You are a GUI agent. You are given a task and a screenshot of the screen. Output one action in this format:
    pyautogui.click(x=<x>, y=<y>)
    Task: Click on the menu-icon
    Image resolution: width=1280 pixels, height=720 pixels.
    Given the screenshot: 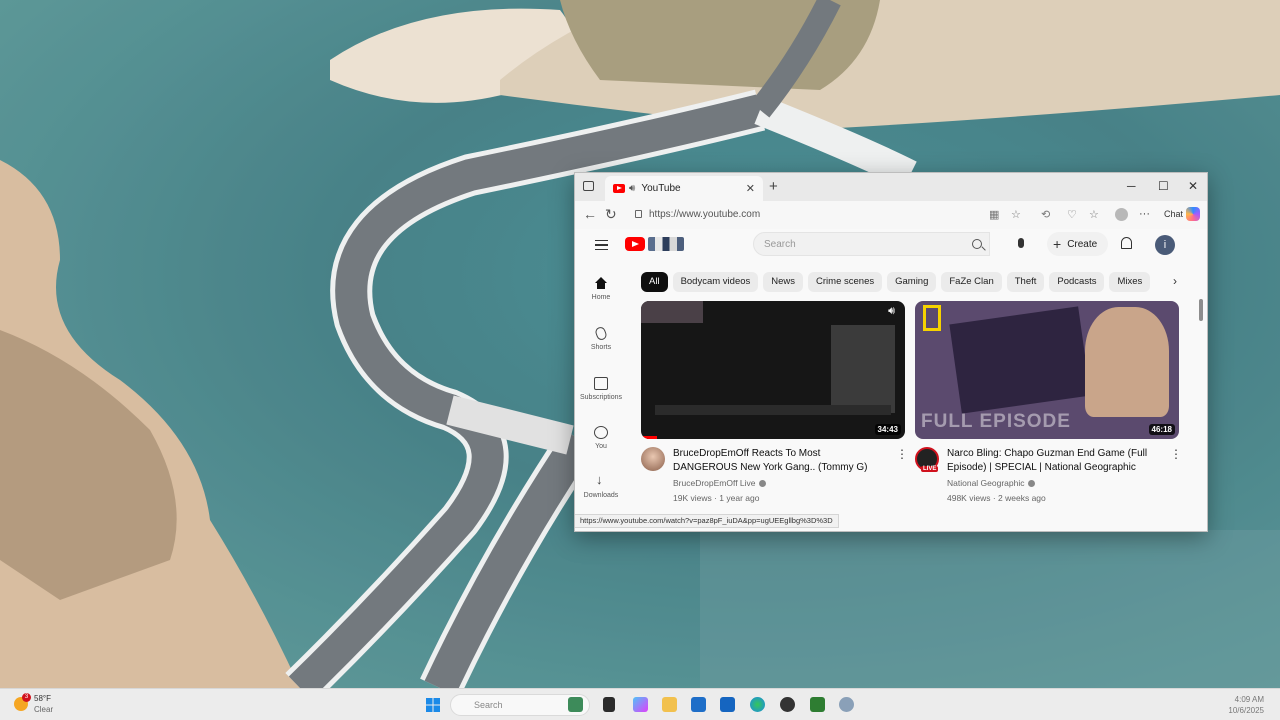 What is the action you would take?
    pyautogui.click(x=601, y=245)
    